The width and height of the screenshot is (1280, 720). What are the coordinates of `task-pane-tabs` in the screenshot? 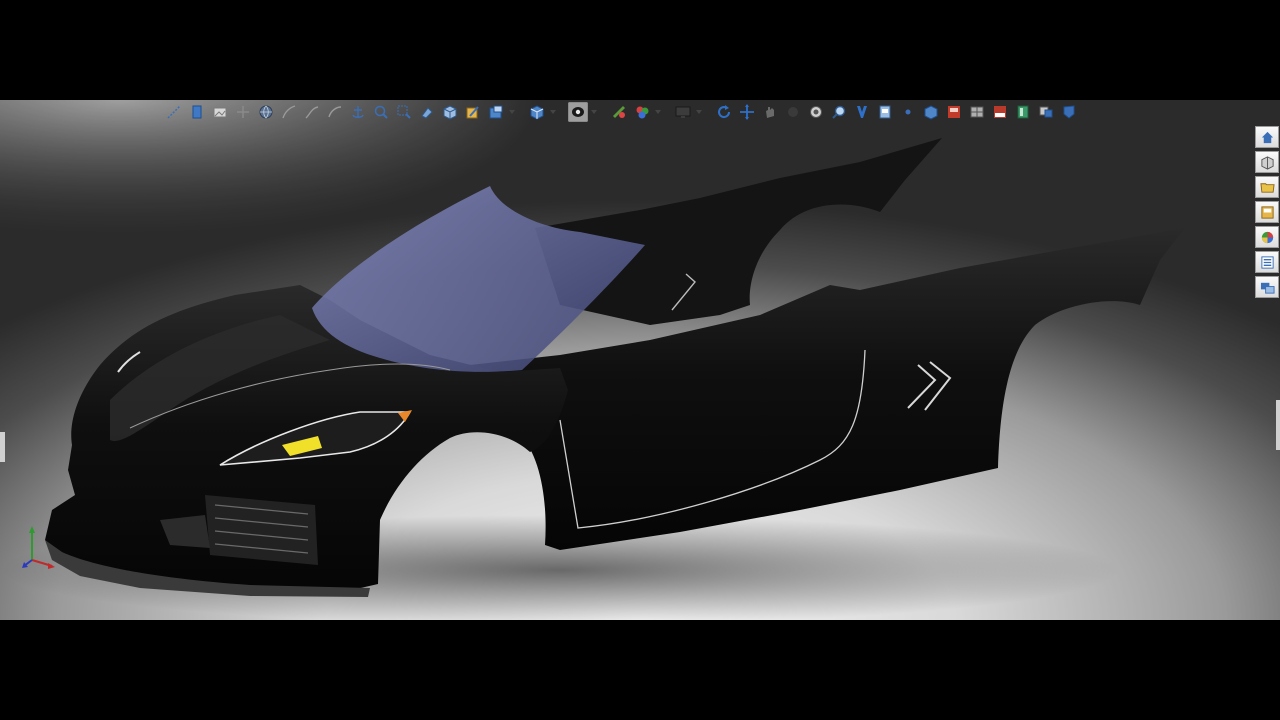 It's located at (1267, 212).